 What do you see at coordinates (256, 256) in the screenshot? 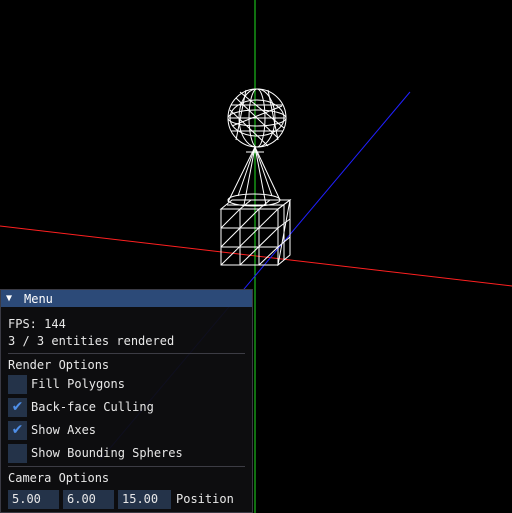
I see `x-axis-line` at bounding box center [256, 256].